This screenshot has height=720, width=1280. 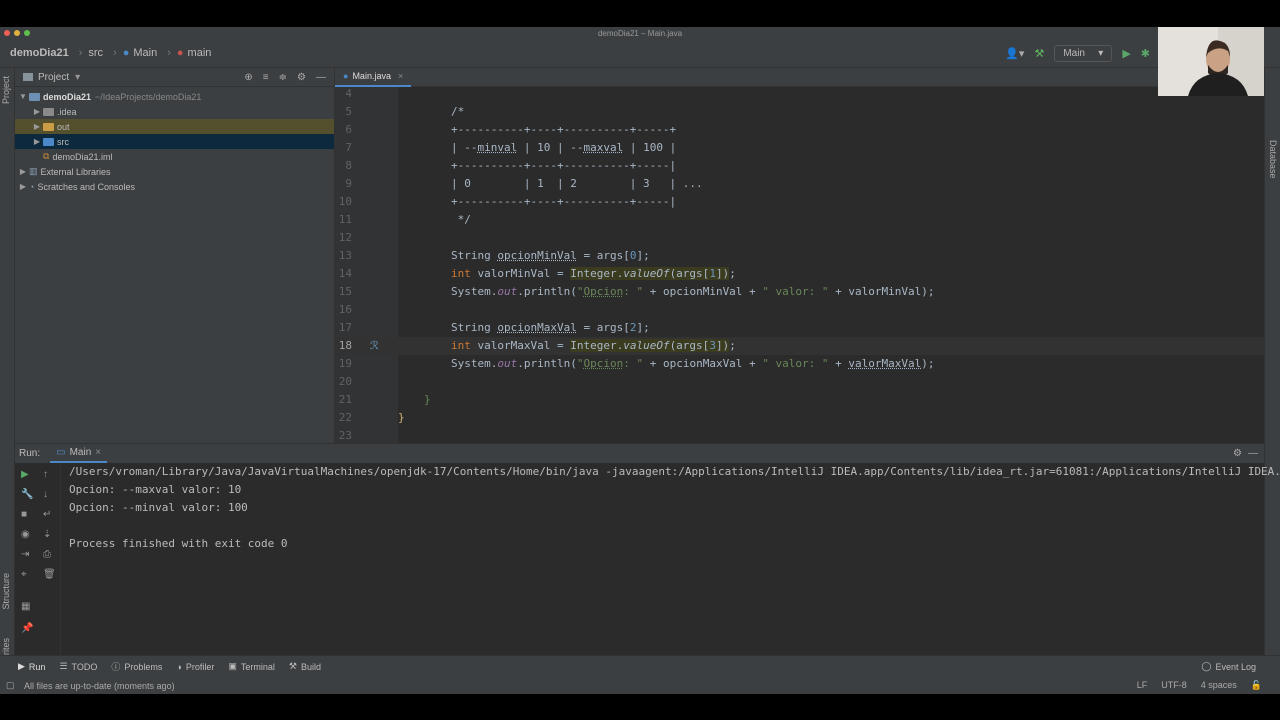 I want to click on wrench-icon: 🔧, so click(x=27, y=494).